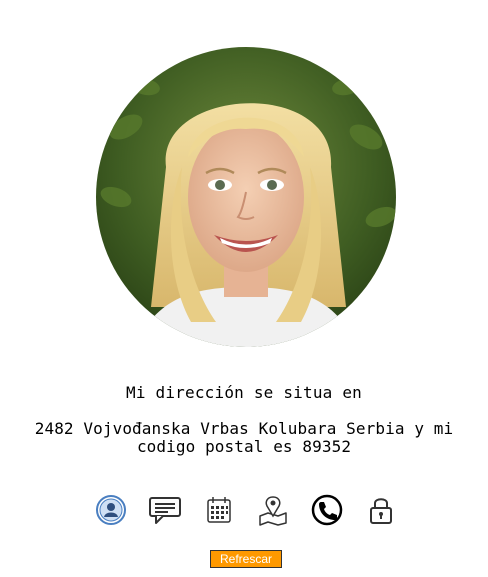 This screenshot has width=488, height=577. I want to click on address-label: Mi dirección se situa en, so click(244, 392).